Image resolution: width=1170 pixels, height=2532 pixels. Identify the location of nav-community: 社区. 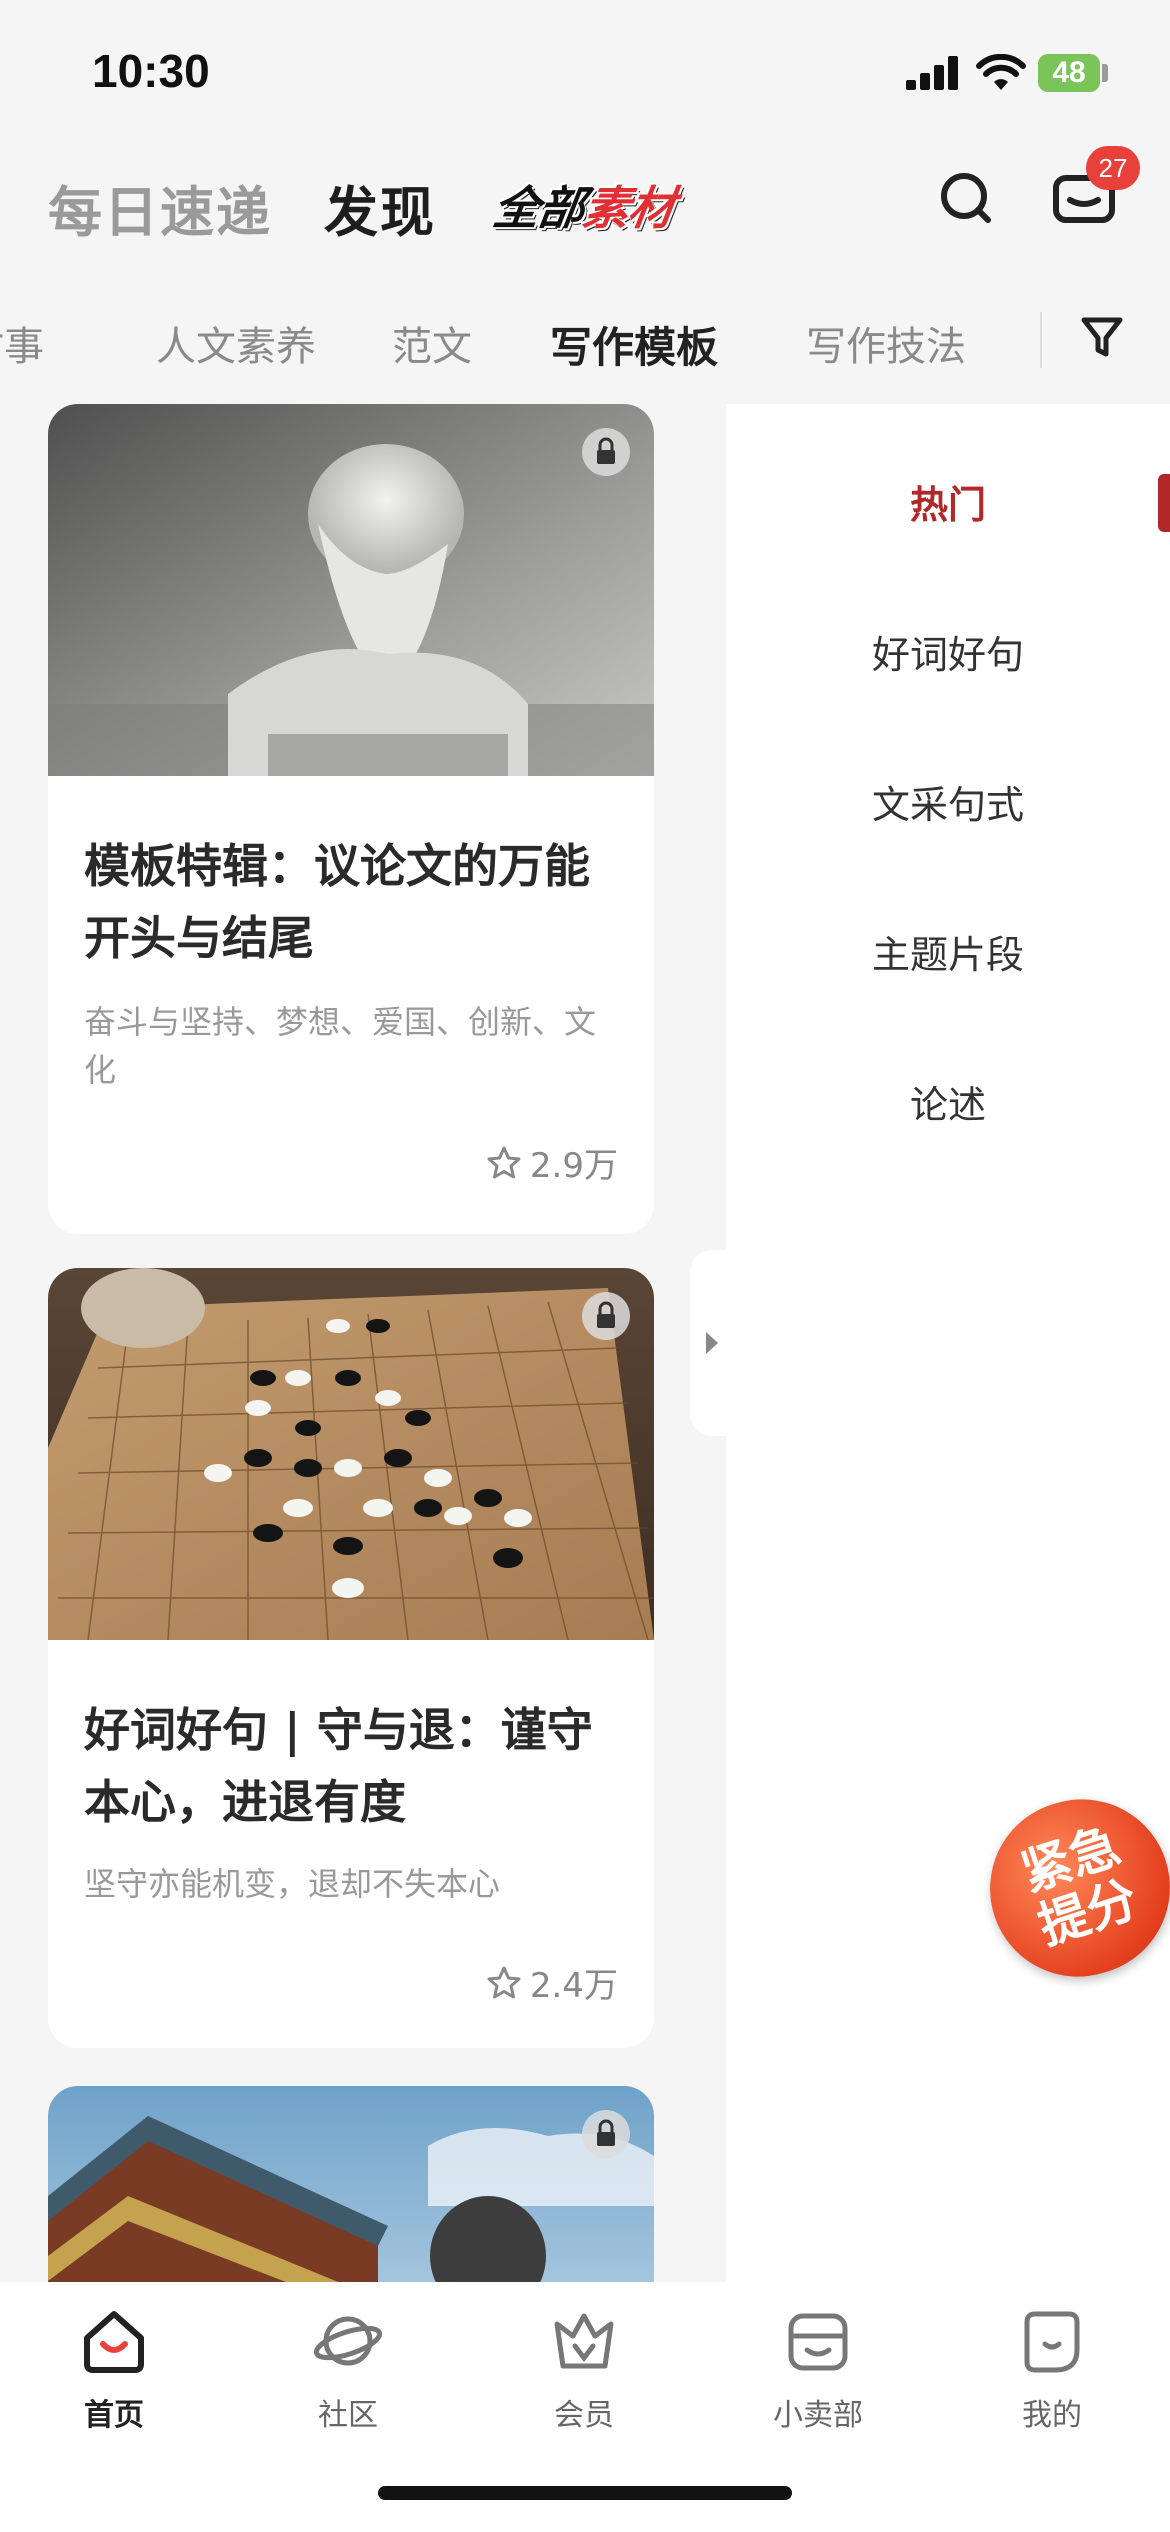
(348, 2370).